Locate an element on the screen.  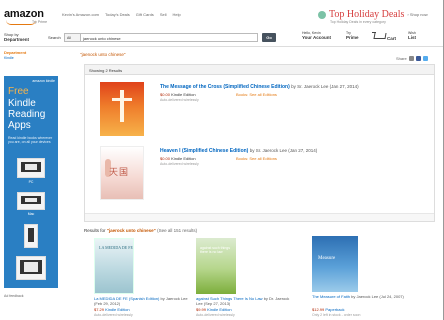
holiday-promo: Top Holiday Deals › Shop now is located at coordinates (373, 14).